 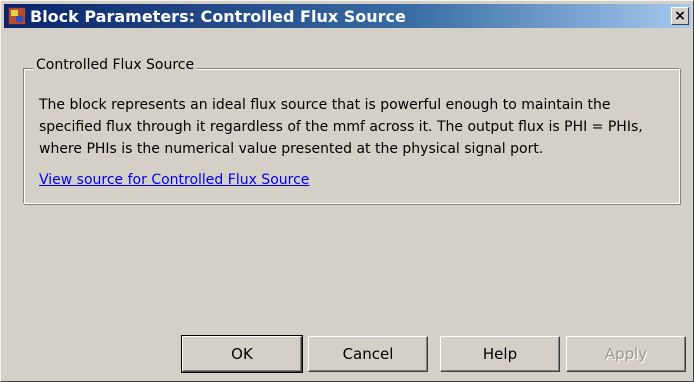 I want to click on apply-button: Apply, so click(x=626, y=354).